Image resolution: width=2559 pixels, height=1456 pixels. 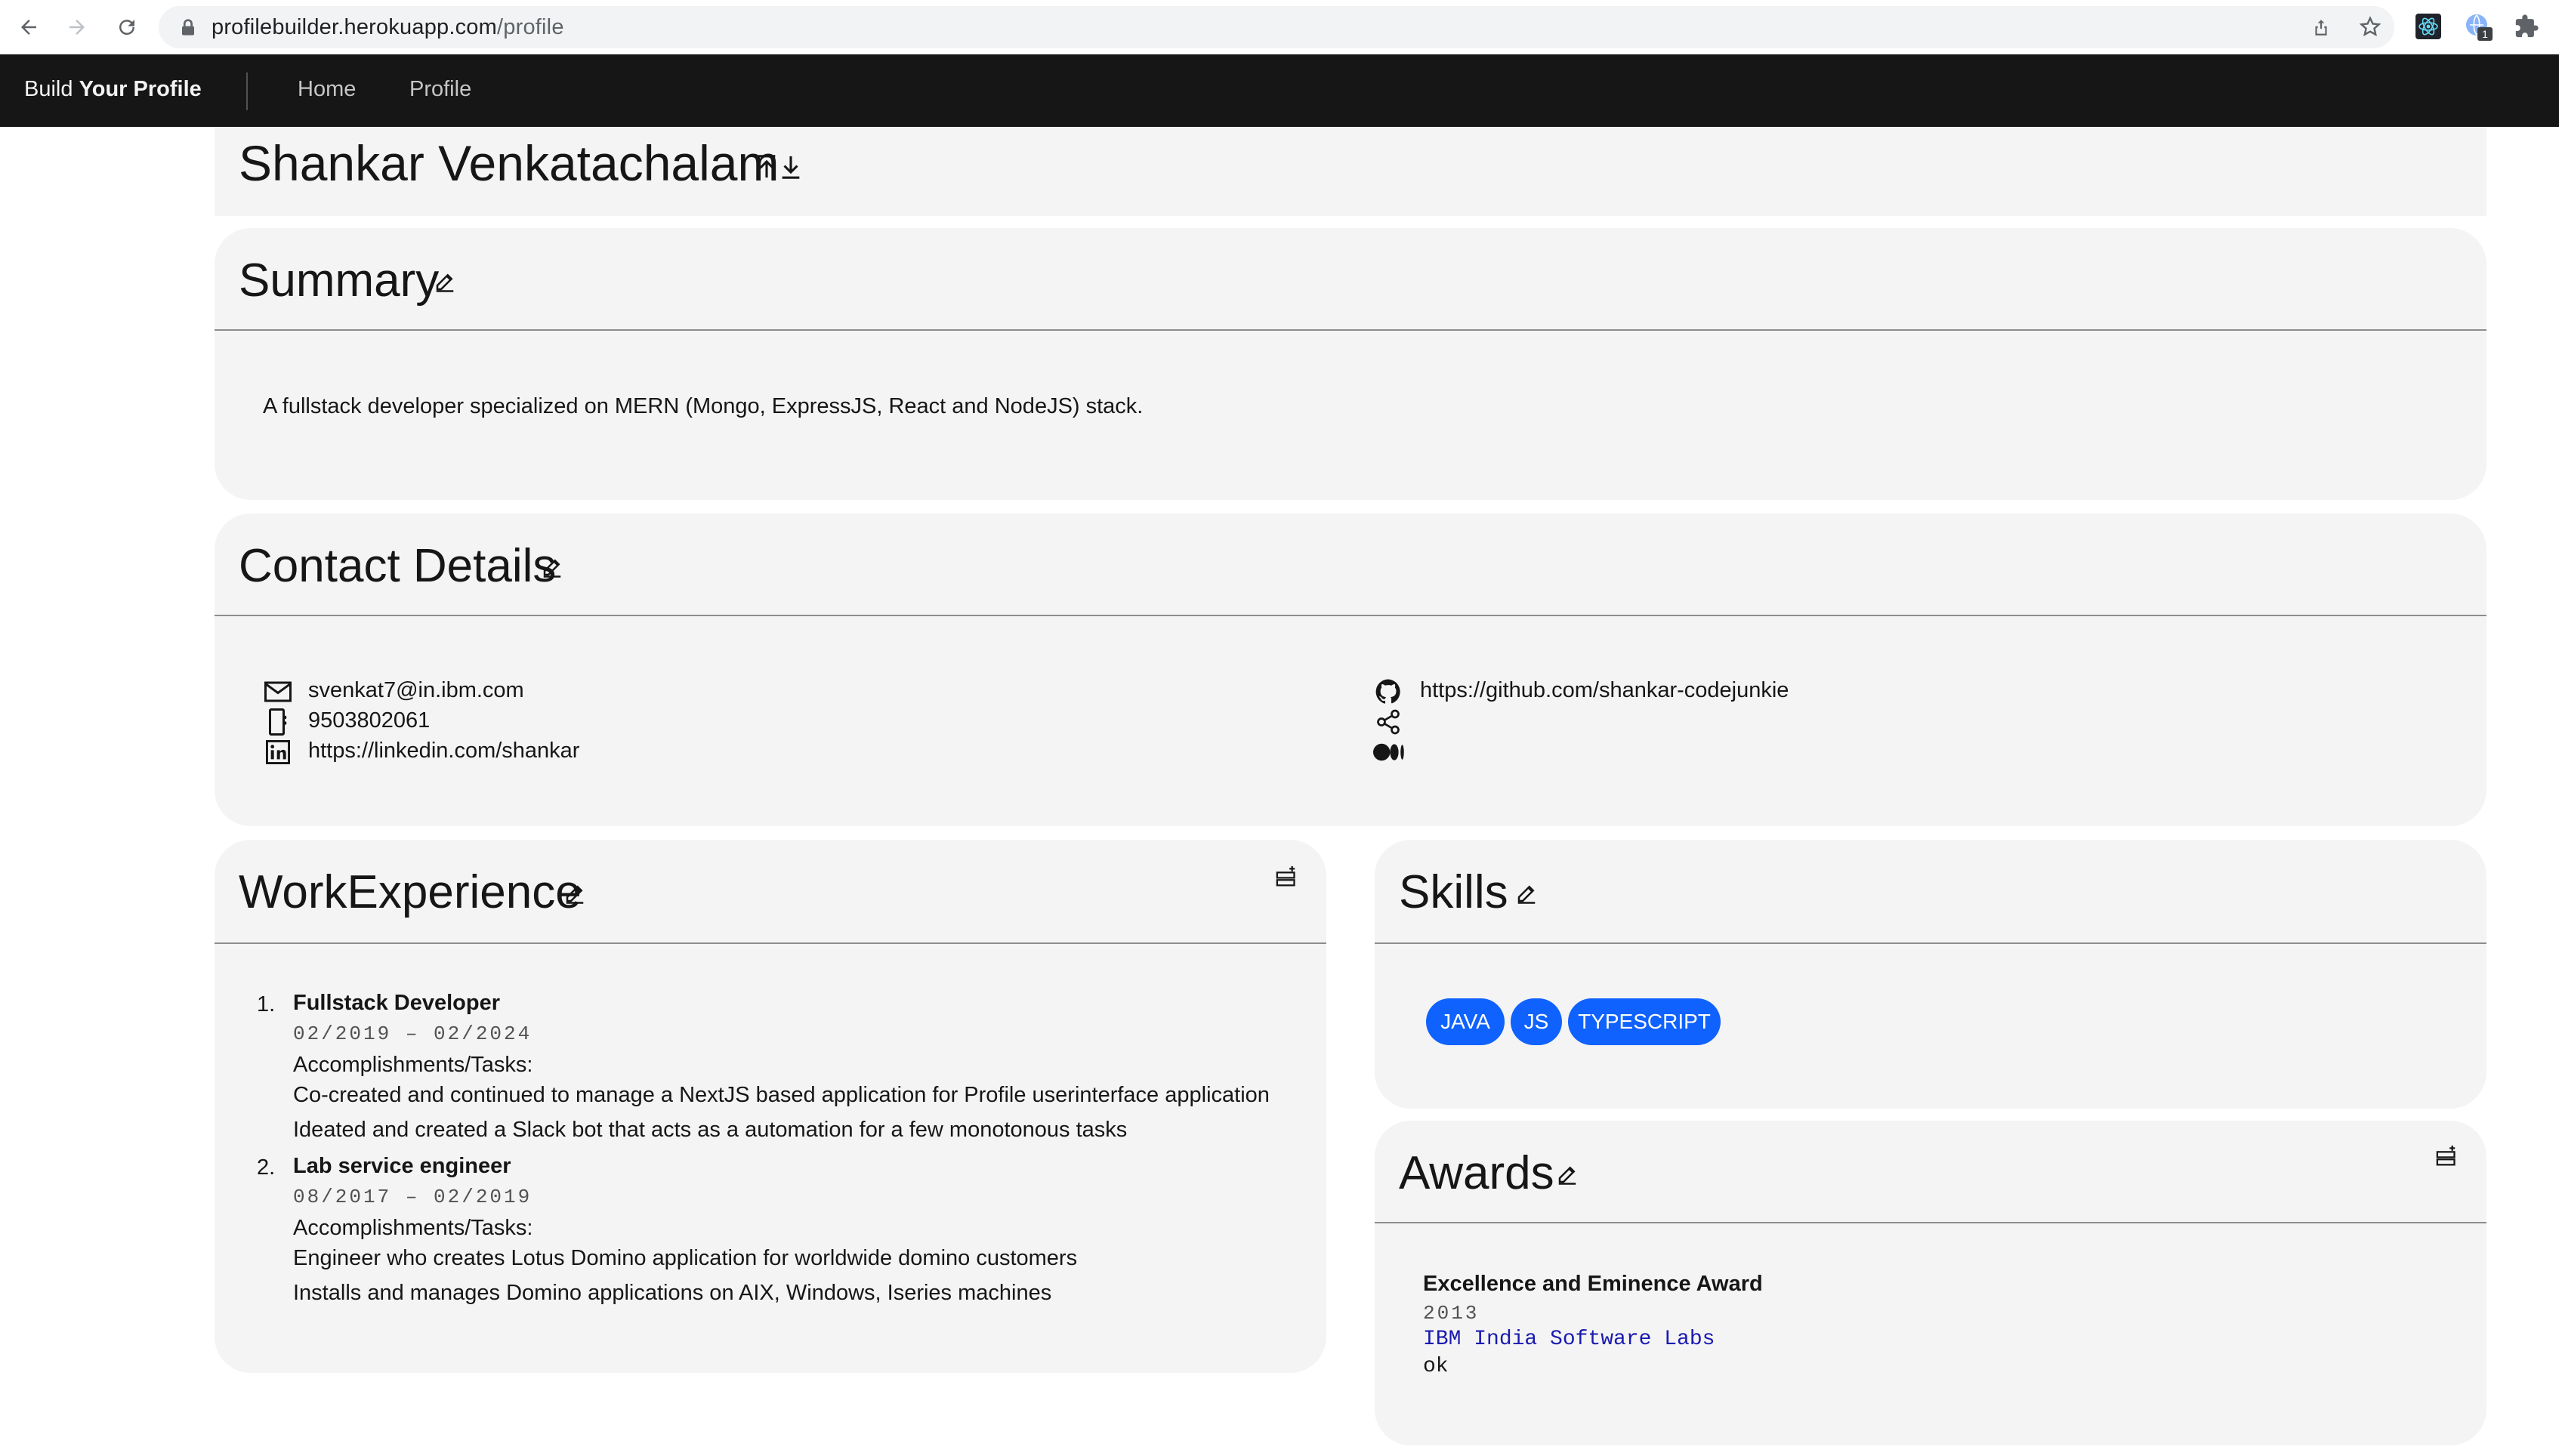 What do you see at coordinates (1350, 171) in the screenshot?
I see `profile-name-tile: Shankar Venkatachalam` at bounding box center [1350, 171].